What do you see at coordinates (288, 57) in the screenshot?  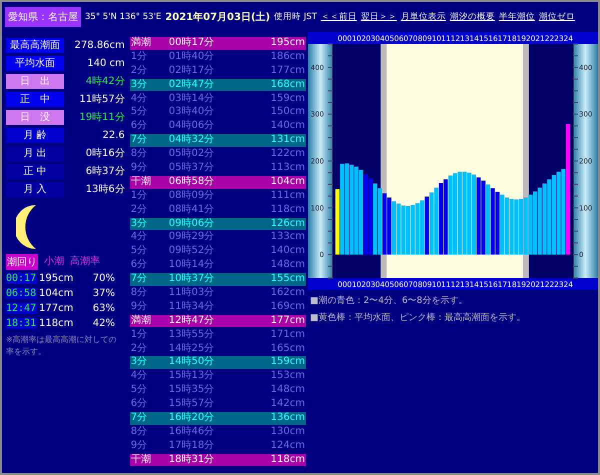 I see `phase-height: 186cm` at bounding box center [288, 57].